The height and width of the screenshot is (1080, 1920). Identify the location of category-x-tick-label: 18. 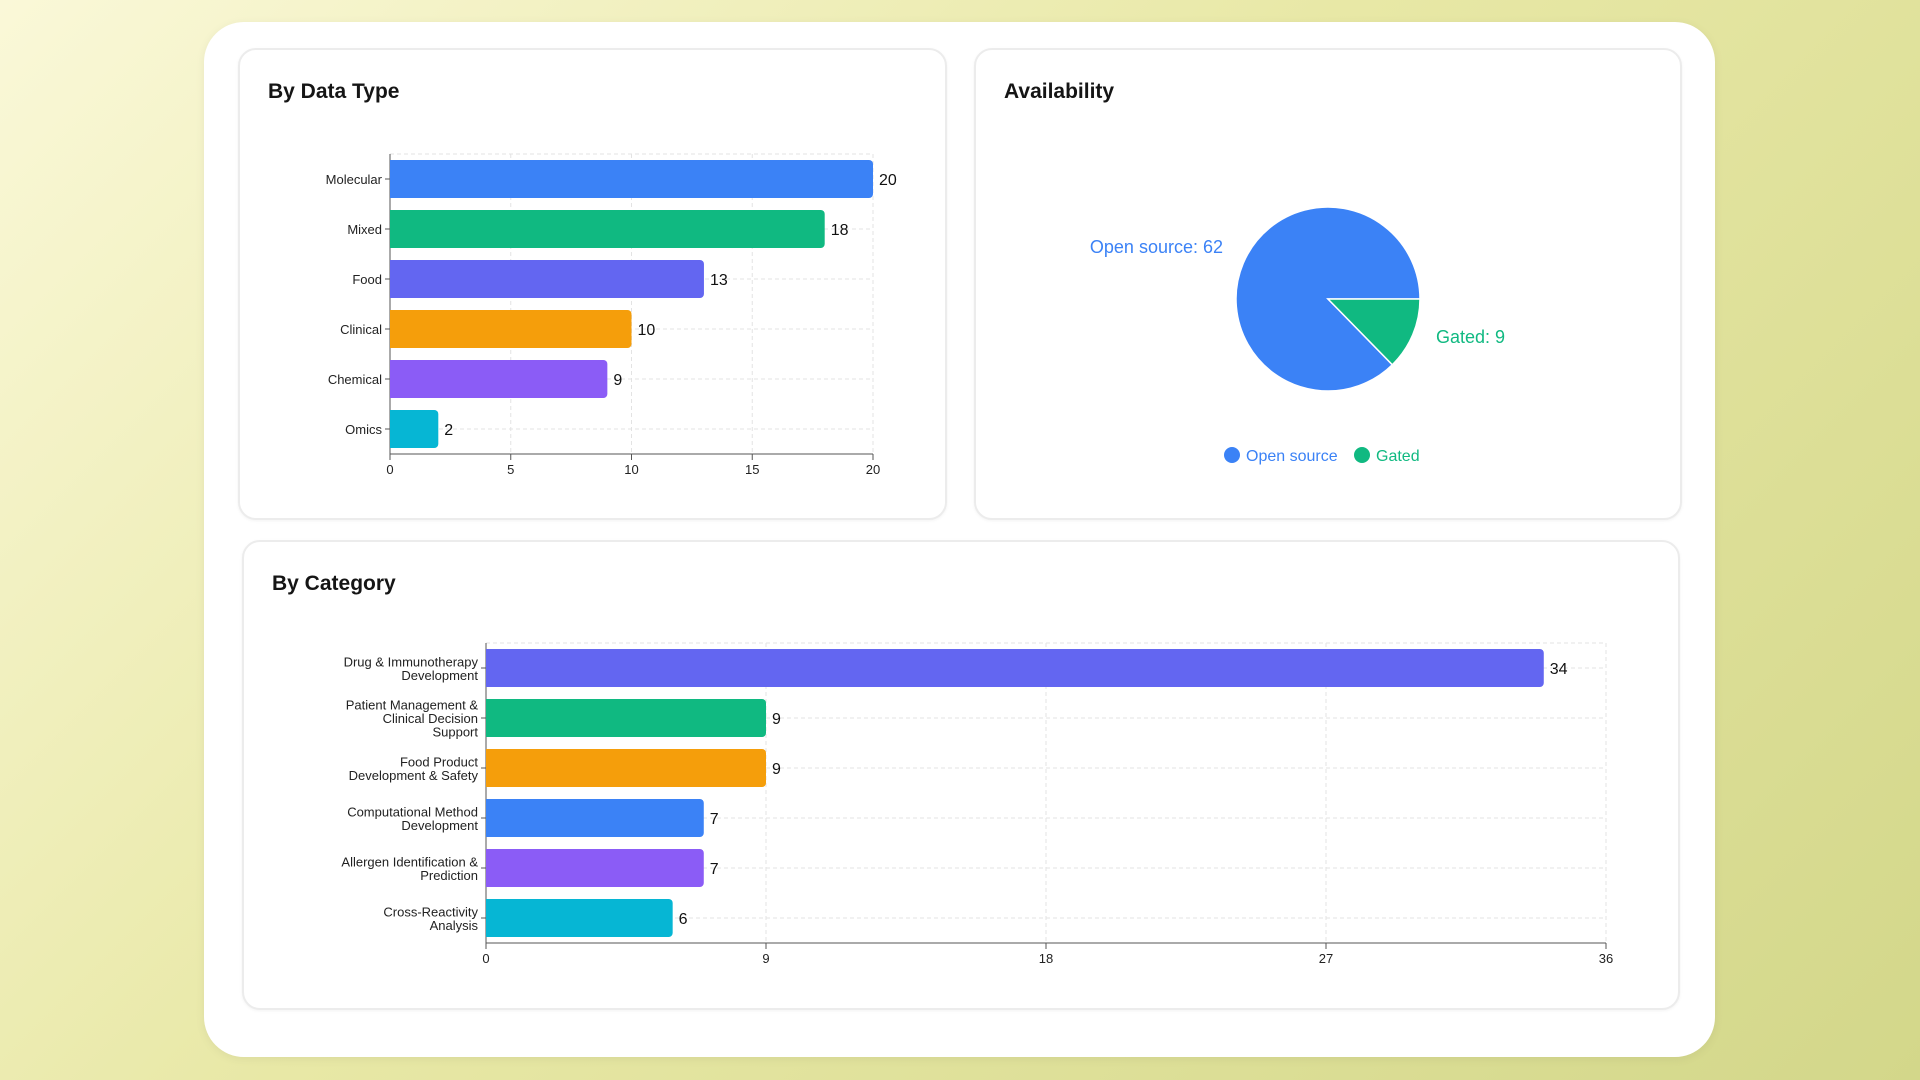
(1046, 958).